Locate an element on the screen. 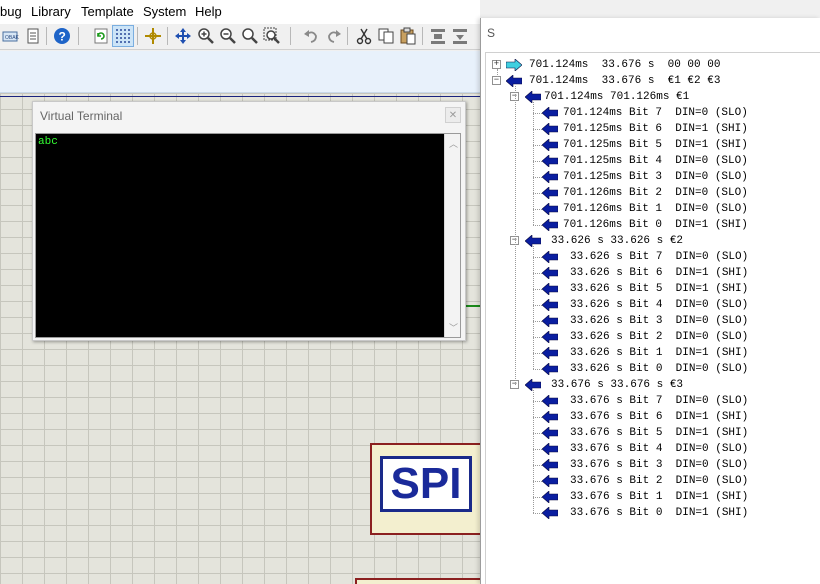 This screenshot has width=820, height=584. tree-row-text: 33.626 s 33.626 s €2 is located at coordinates (617, 241).